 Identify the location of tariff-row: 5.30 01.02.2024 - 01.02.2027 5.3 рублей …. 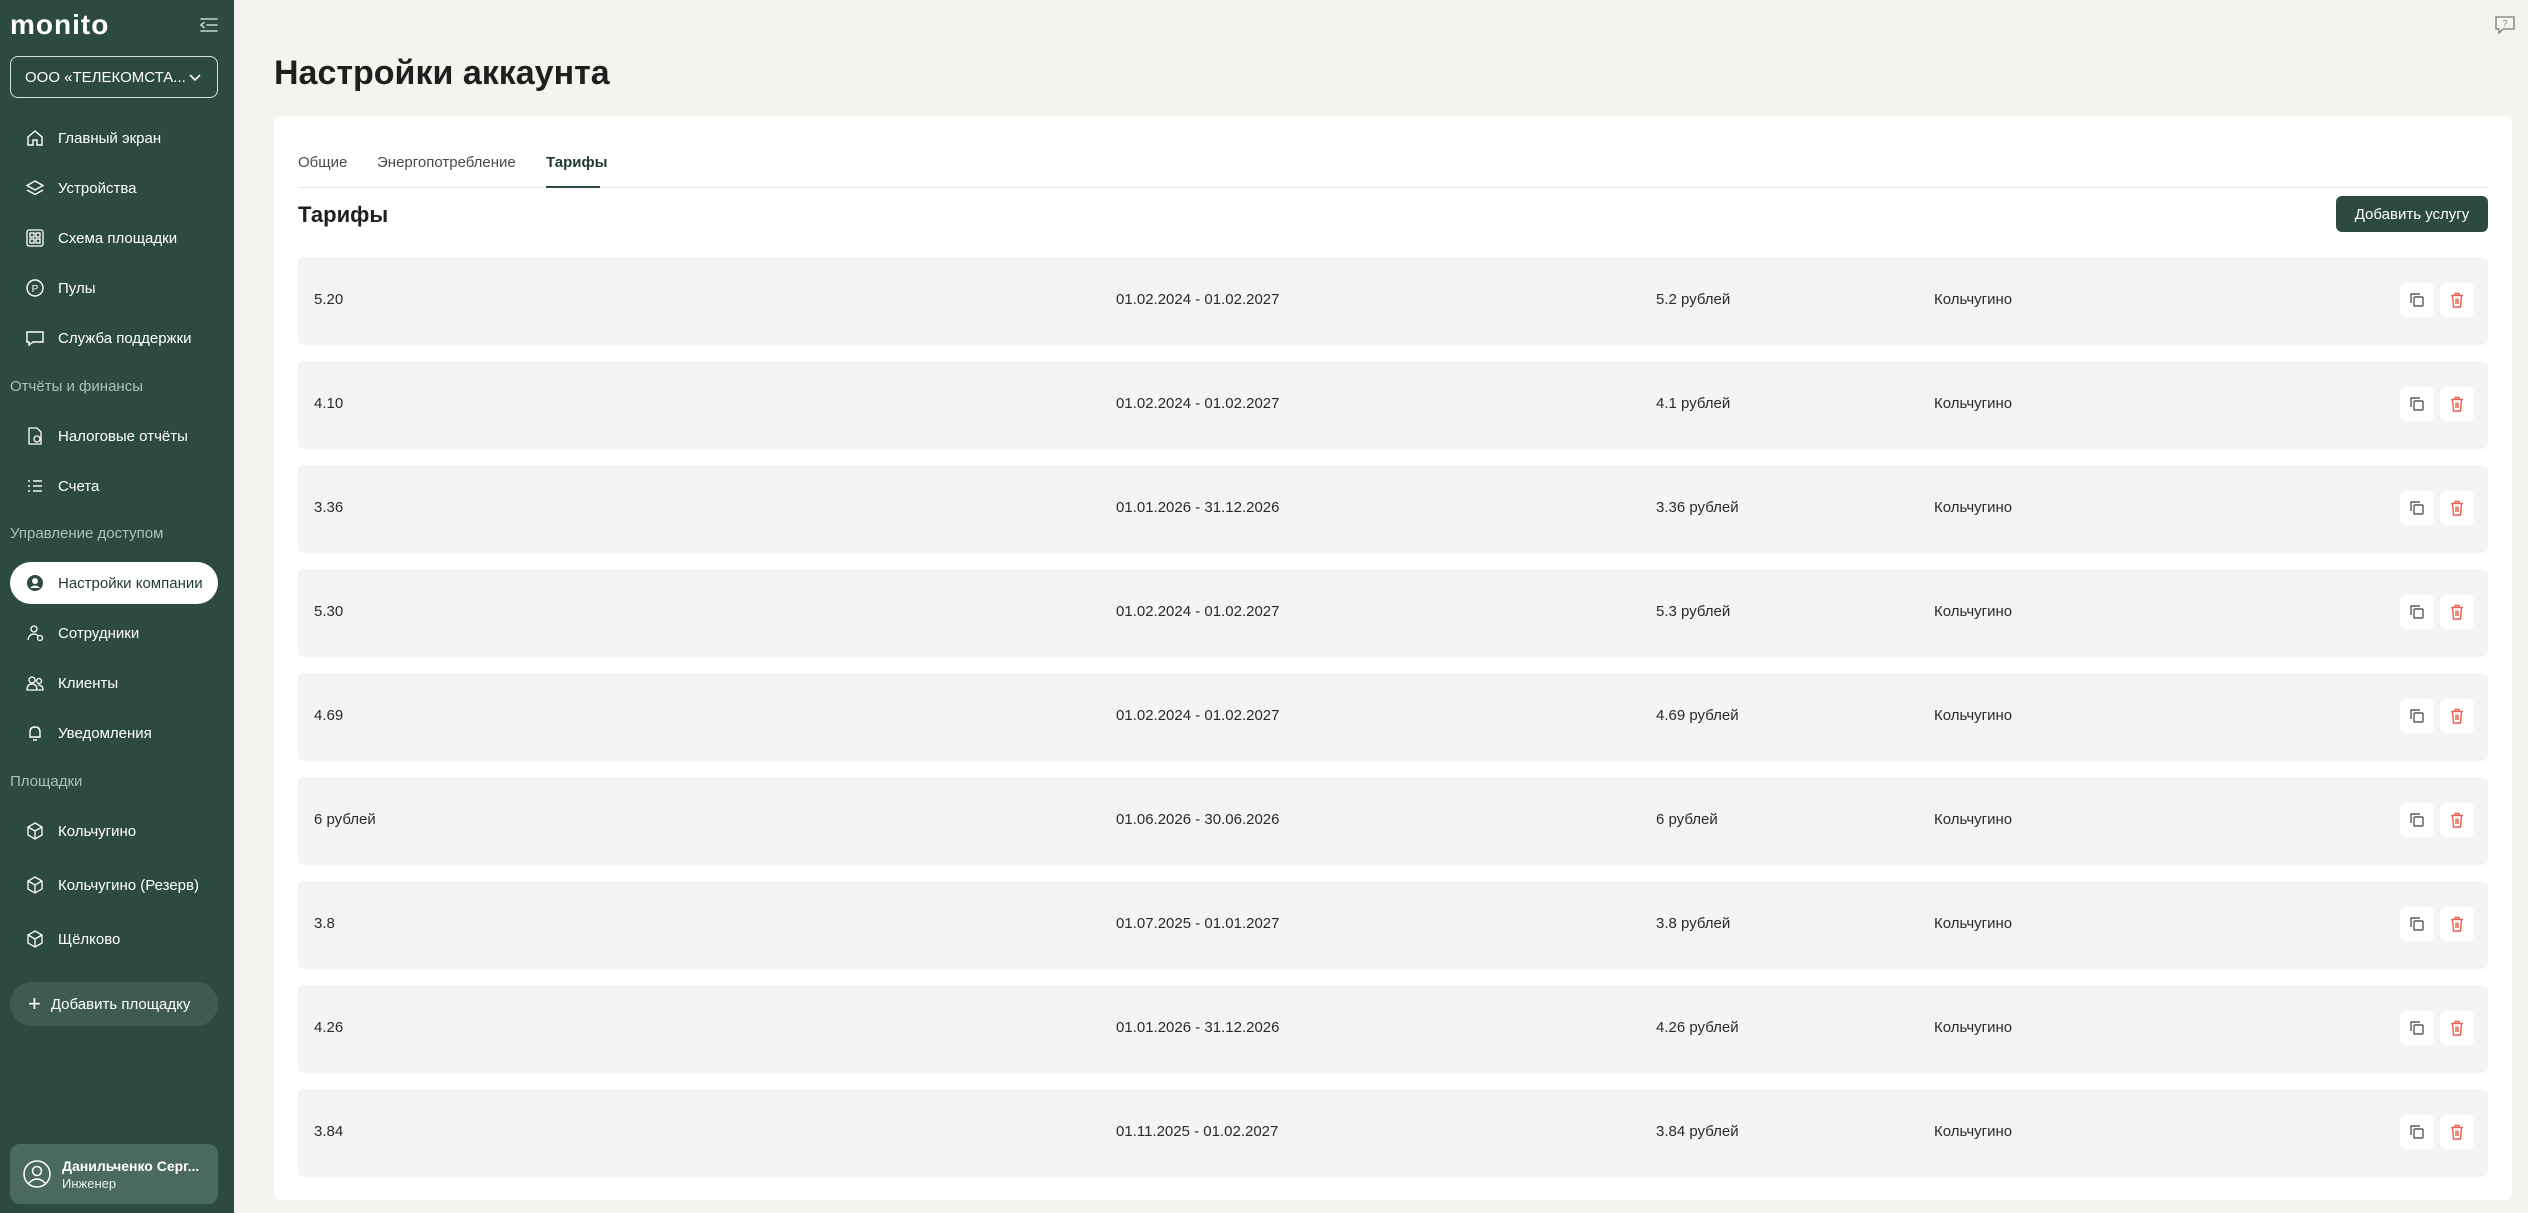
(1393, 613).